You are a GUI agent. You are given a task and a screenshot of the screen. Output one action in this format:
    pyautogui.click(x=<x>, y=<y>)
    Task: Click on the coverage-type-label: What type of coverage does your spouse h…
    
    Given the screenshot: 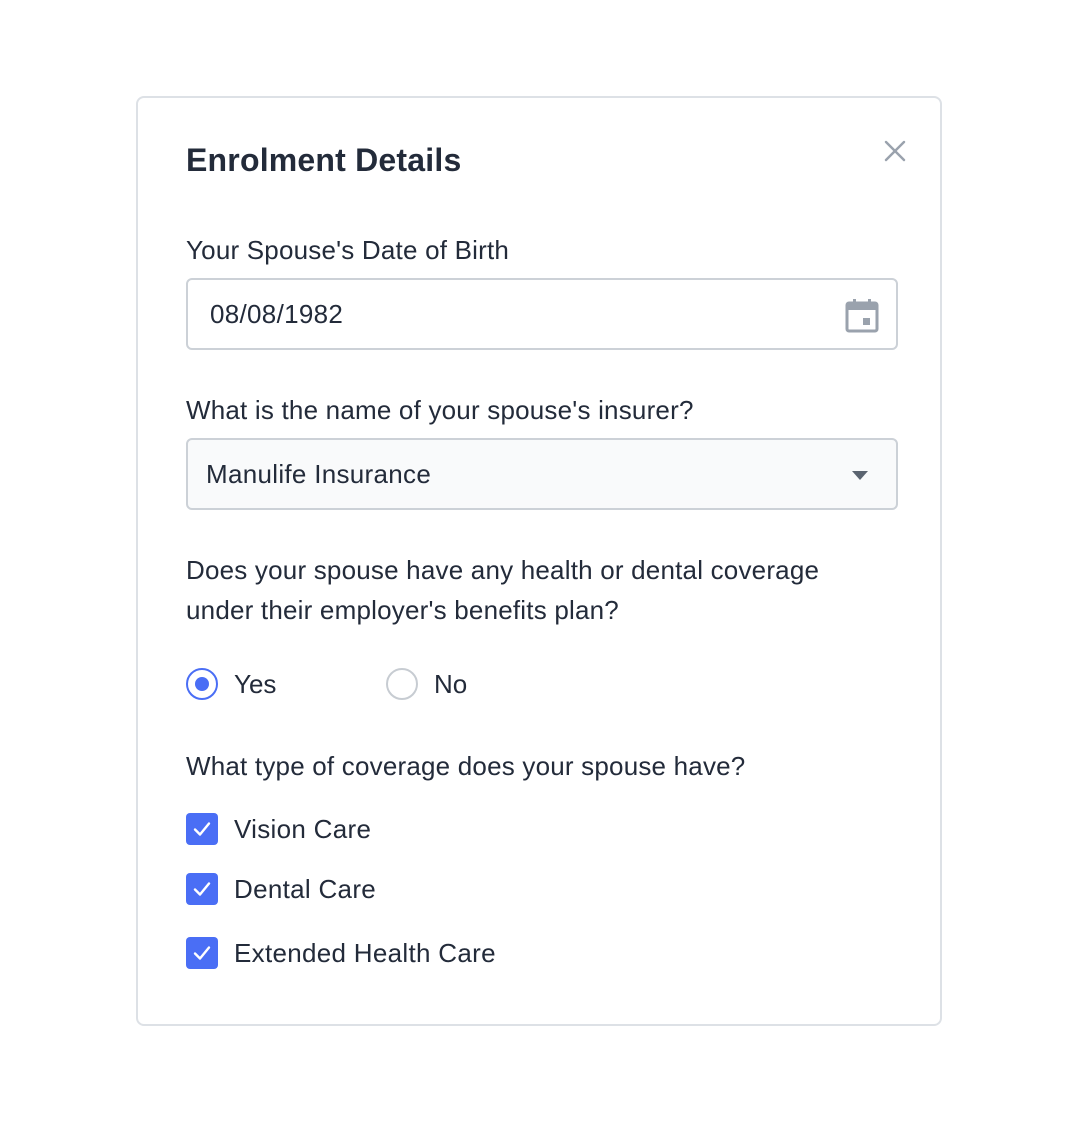 What is the action you would take?
    pyautogui.click(x=466, y=766)
    